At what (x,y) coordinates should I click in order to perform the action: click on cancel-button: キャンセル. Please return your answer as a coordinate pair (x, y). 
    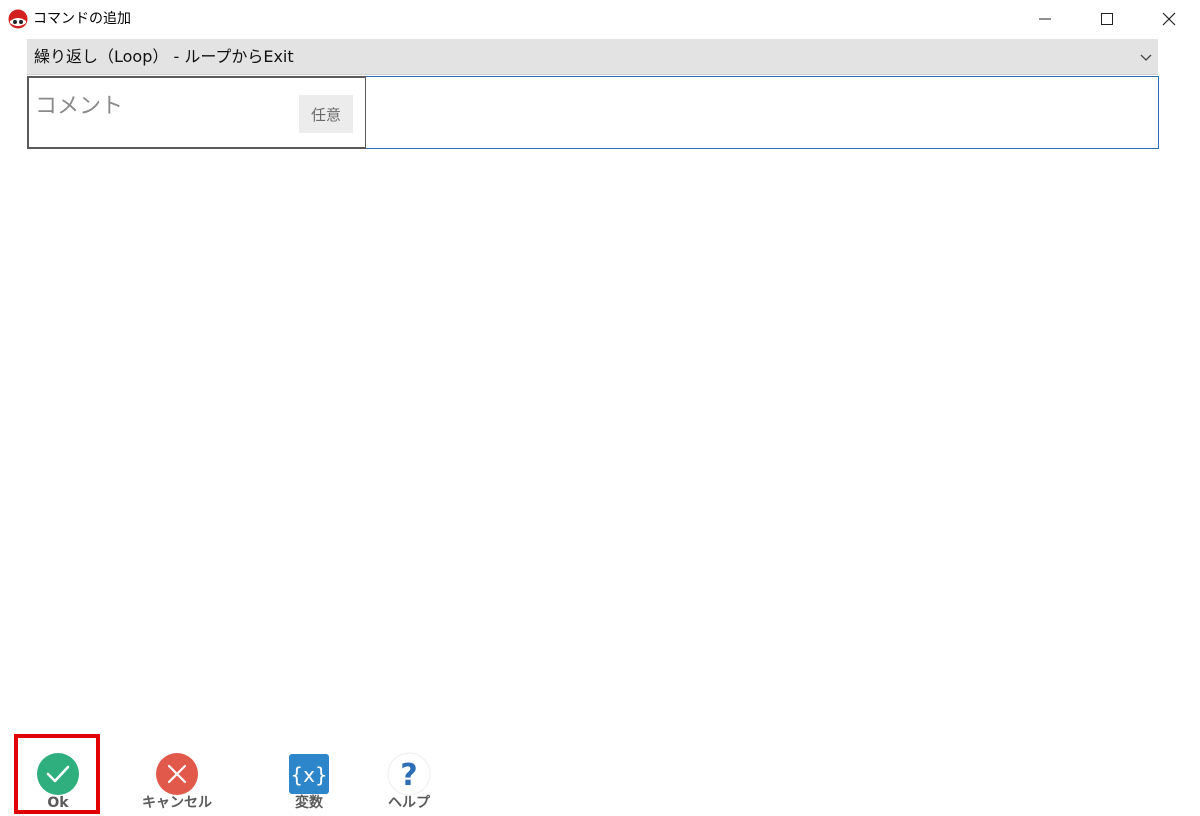
    Looking at the image, I should click on (177, 781).